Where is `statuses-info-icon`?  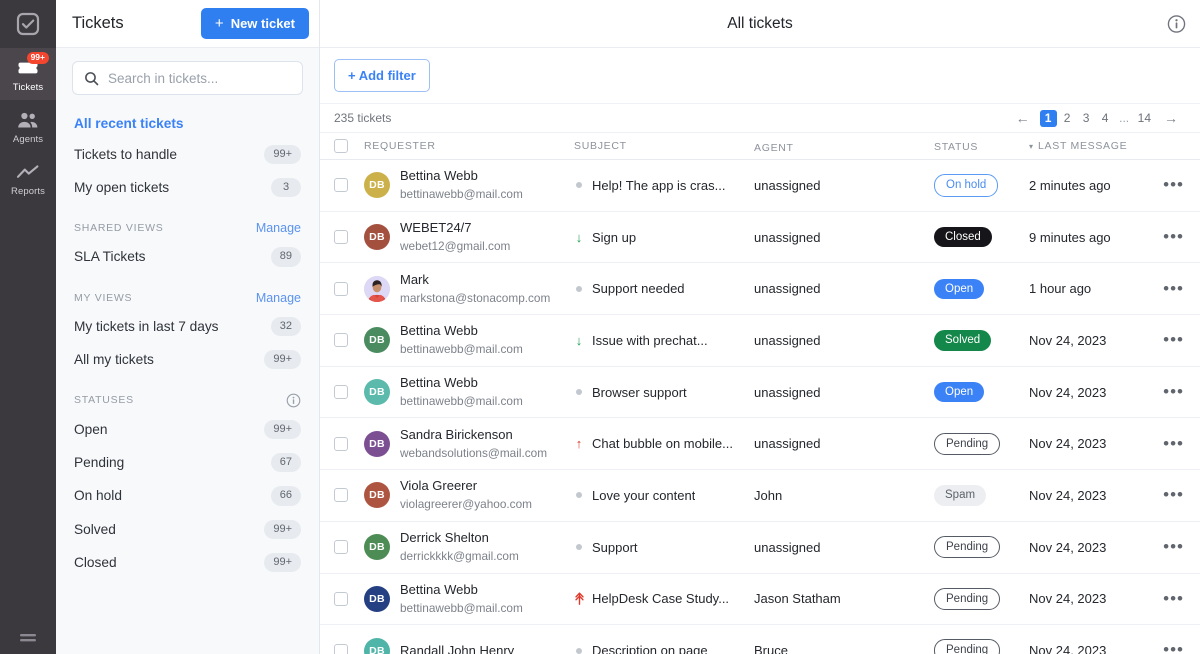 statuses-info-icon is located at coordinates (293, 400).